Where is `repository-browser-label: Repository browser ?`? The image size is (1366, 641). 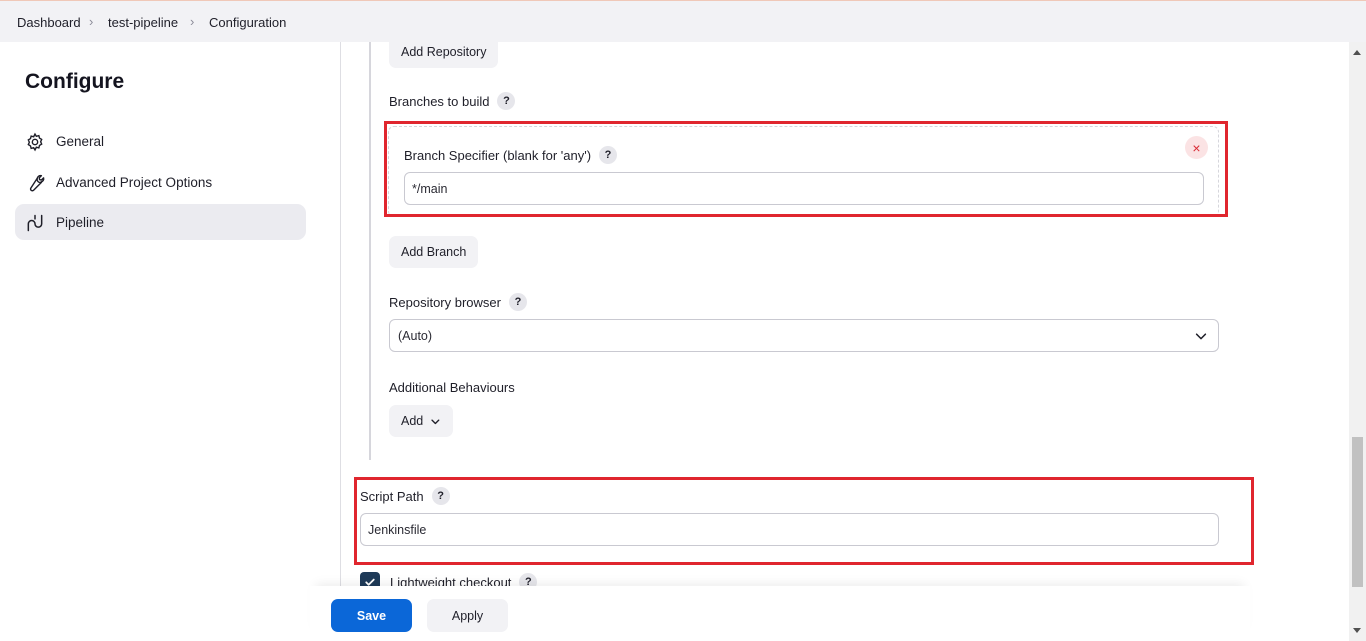
repository-browser-label: Repository browser ? is located at coordinates (458, 302).